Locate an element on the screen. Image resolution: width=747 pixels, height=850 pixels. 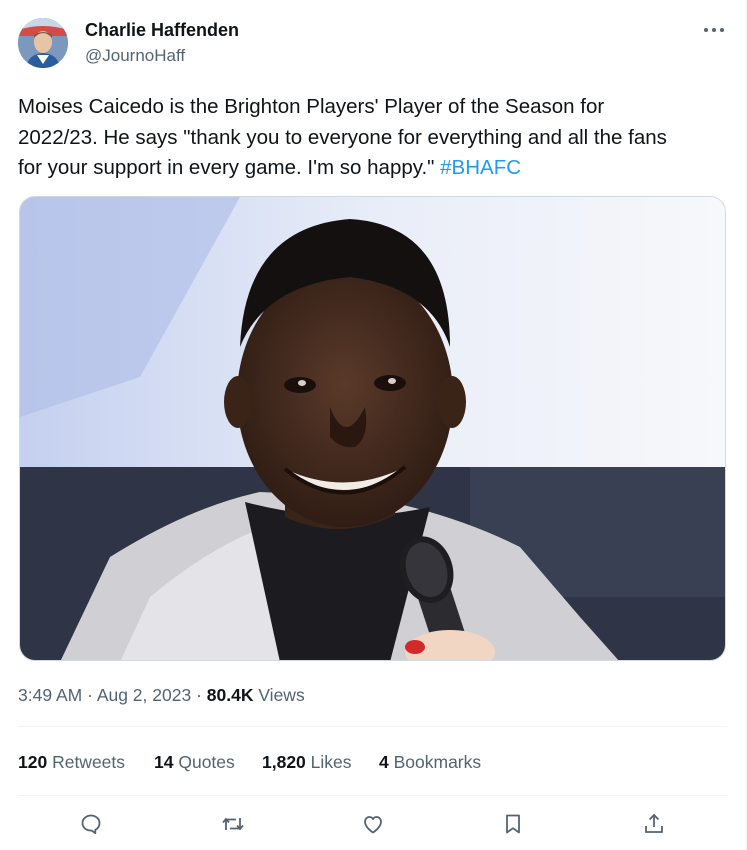
retweet-button is located at coordinates (233, 824).